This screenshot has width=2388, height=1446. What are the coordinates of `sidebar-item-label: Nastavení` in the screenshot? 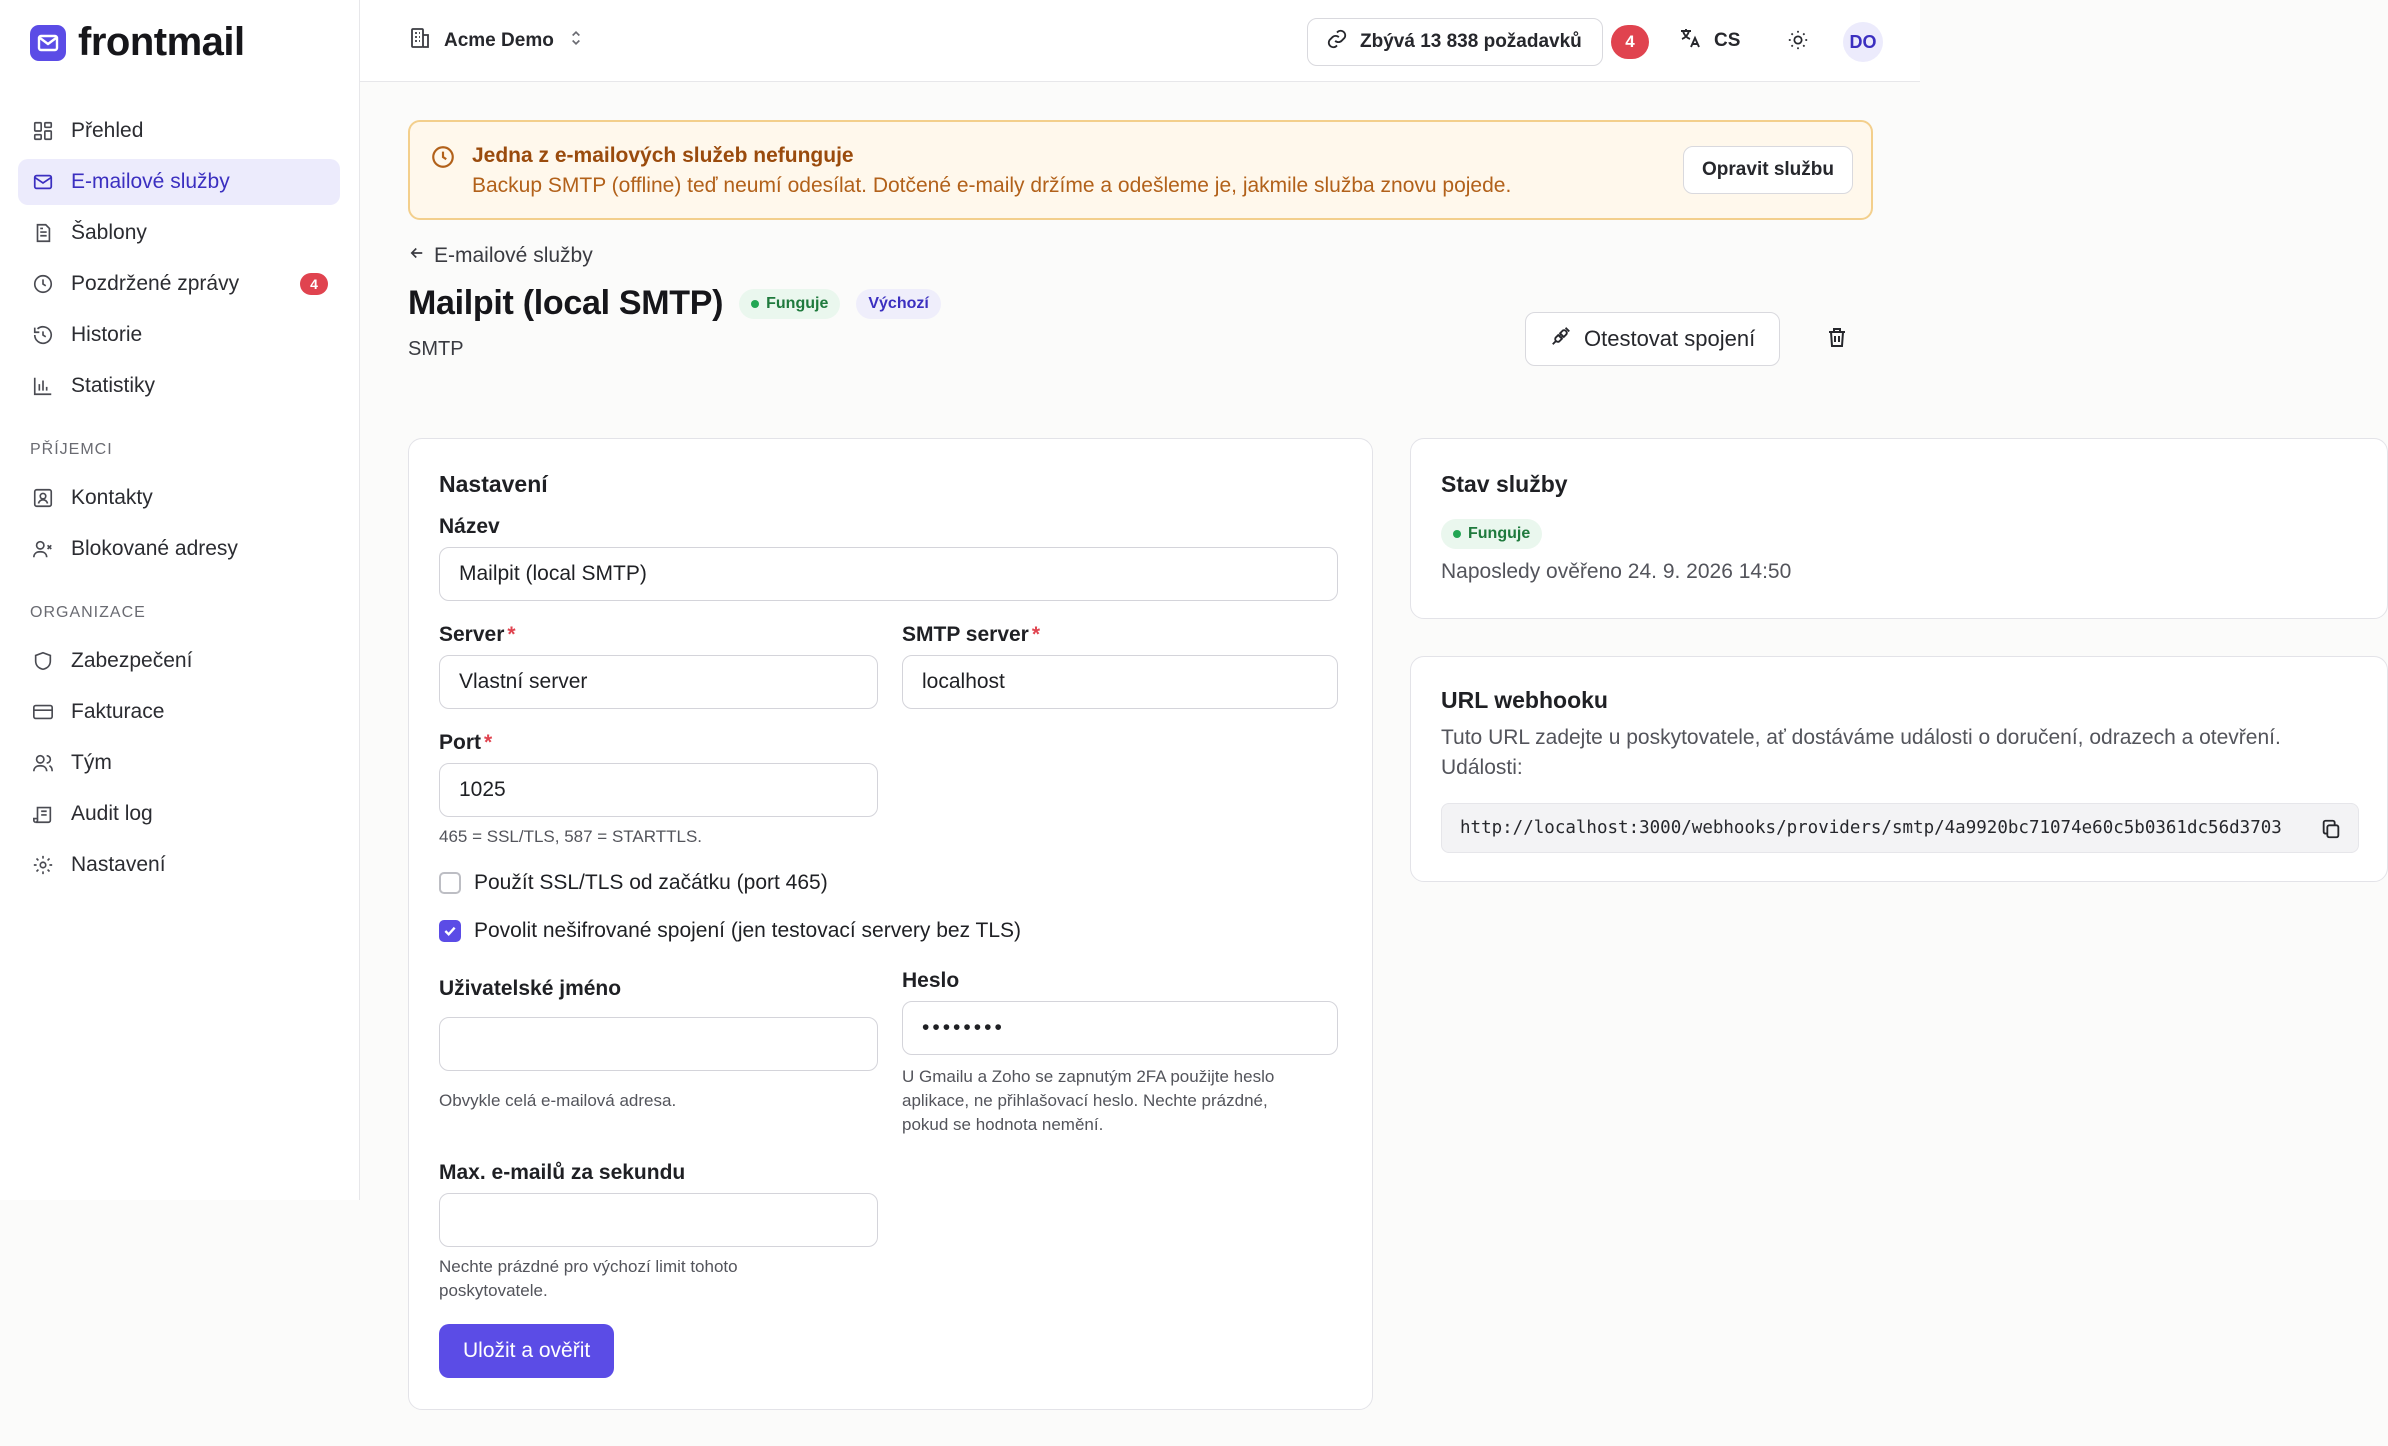 It's located at (118, 864).